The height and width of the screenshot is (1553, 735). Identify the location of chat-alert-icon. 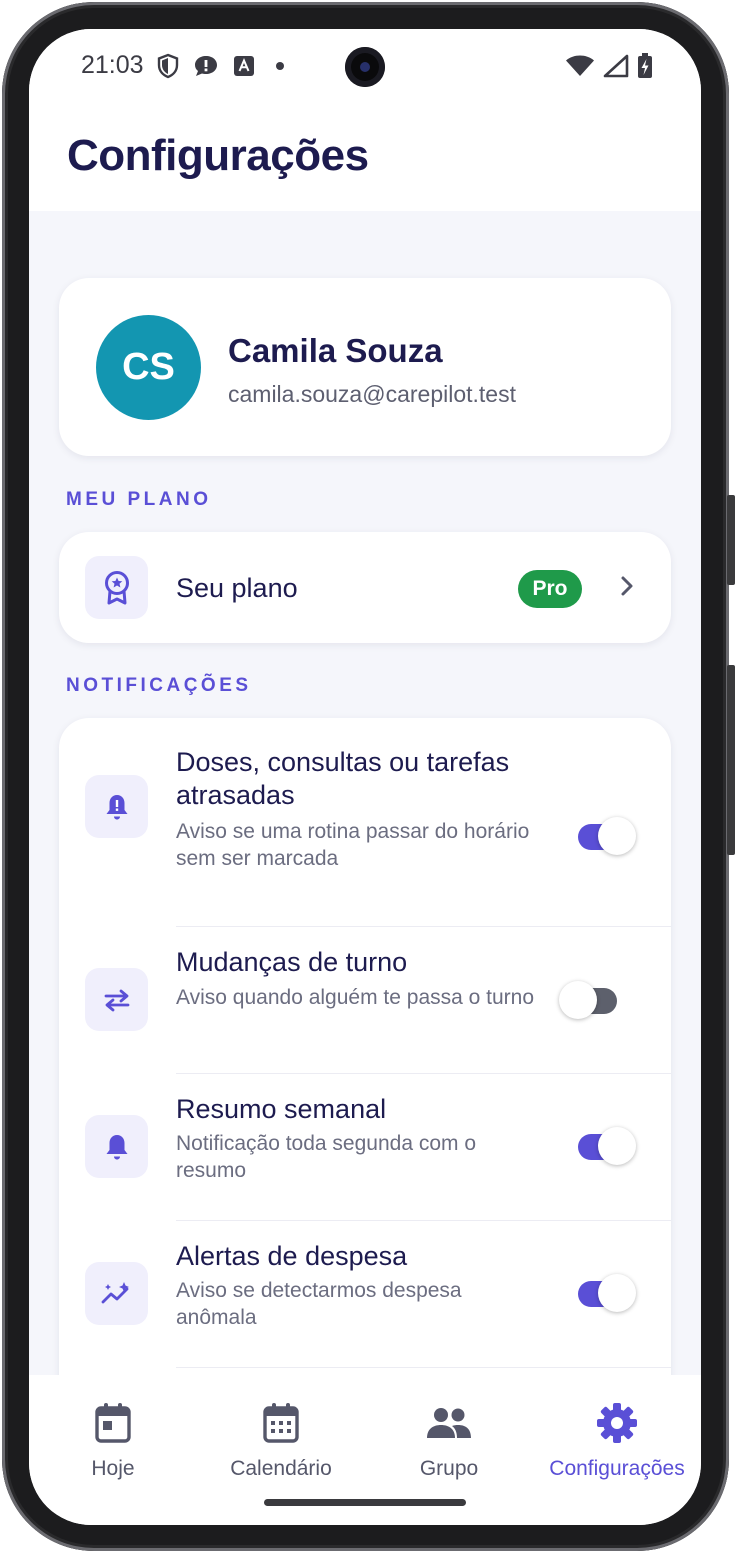
(206, 66).